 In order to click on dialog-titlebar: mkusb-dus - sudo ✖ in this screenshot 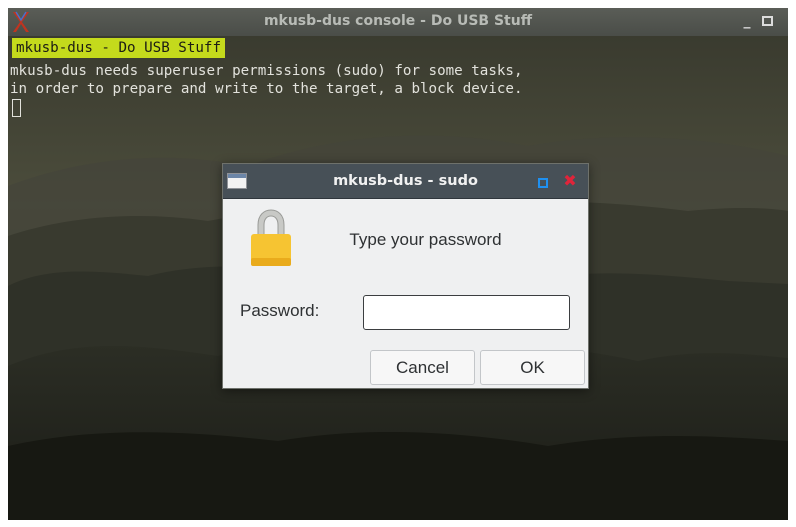, I will do `click(405, 181)`.